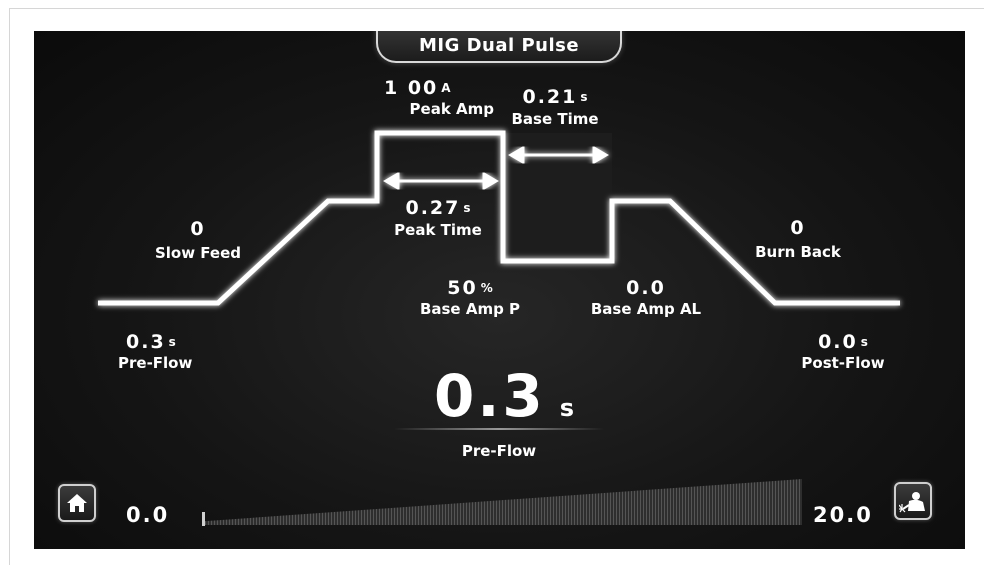 The width and height of the screenshot is (984, 565). What do you see at coordinates (567, 408) in the screenshot?
I see `selected-unit: s` at bounding box center [567, 408].